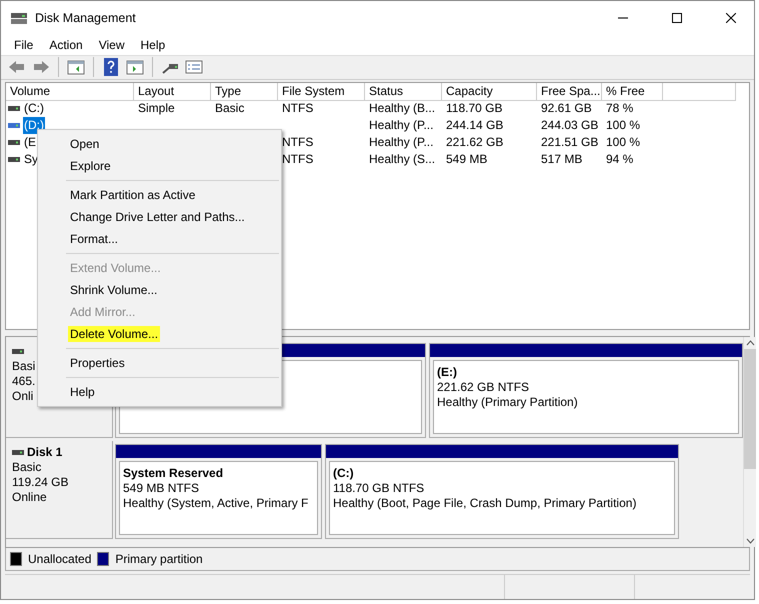 This screenshot has height=604, width=759. I want to click on option-label: Explore, so click(90, 166).